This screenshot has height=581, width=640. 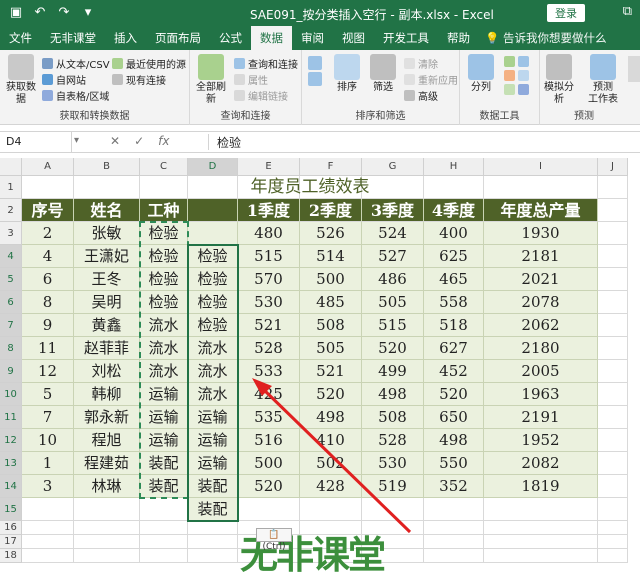 I want to click on table-cell: 10, so click(x=48, y=440).